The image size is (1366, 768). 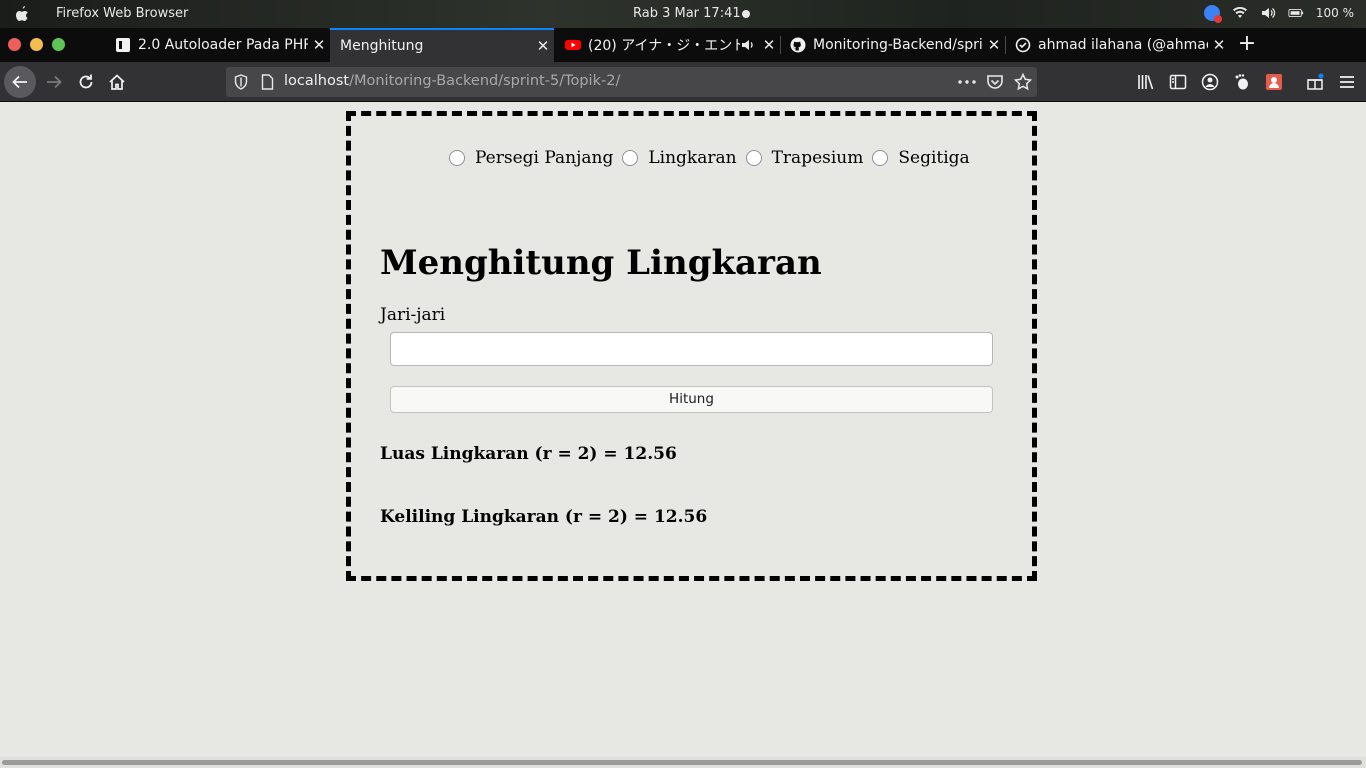 What do you see at coordinates (1268, 13) in the screenshot?
I see `volume-icon` at bounding box center [1268, 13].